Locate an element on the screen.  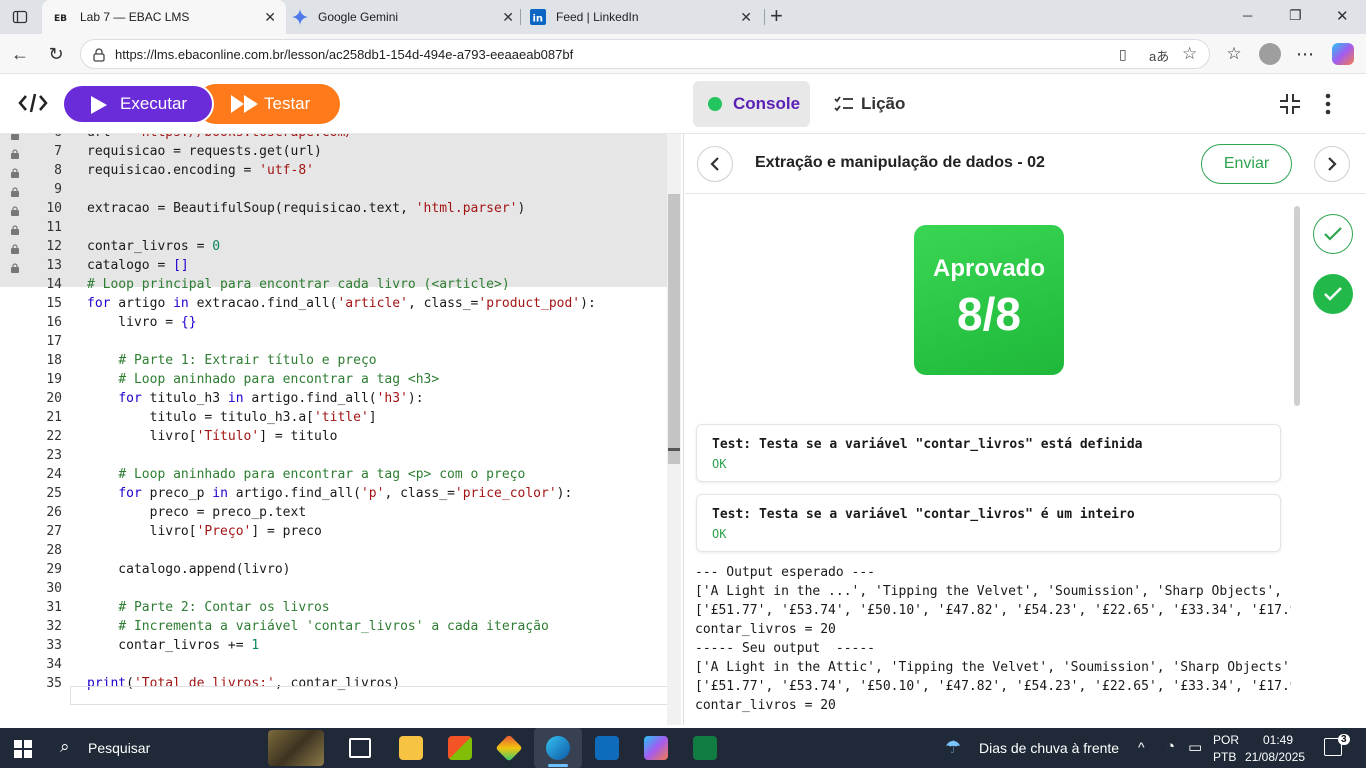
language-bottom: PTB is located at coordinates (1224, 757).